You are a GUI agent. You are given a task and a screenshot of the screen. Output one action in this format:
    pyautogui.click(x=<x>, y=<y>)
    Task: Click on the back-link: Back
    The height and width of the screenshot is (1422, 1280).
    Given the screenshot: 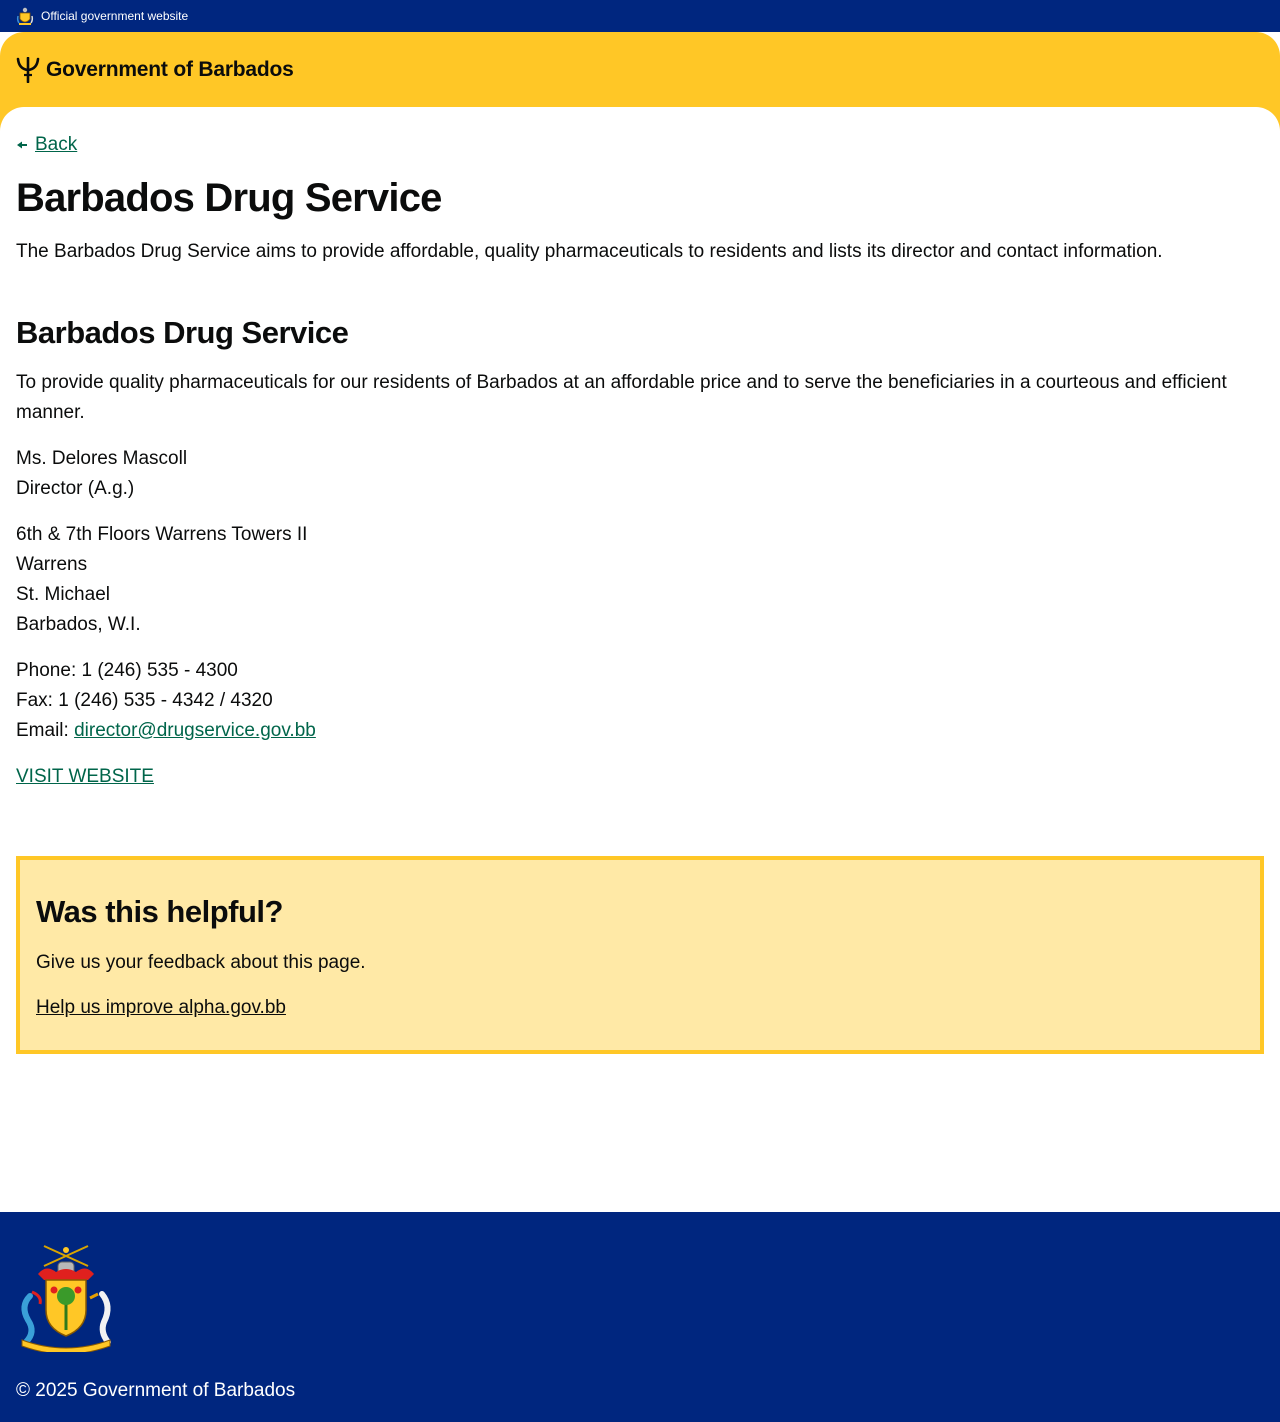 What is the action you would take?
    pyautogui.click(x=46, y=145)
    